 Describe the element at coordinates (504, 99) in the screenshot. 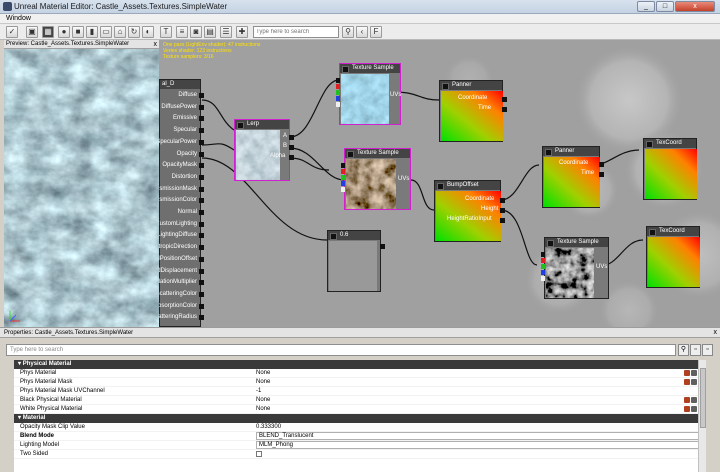

I see `panner1-pin-coord` at that location.